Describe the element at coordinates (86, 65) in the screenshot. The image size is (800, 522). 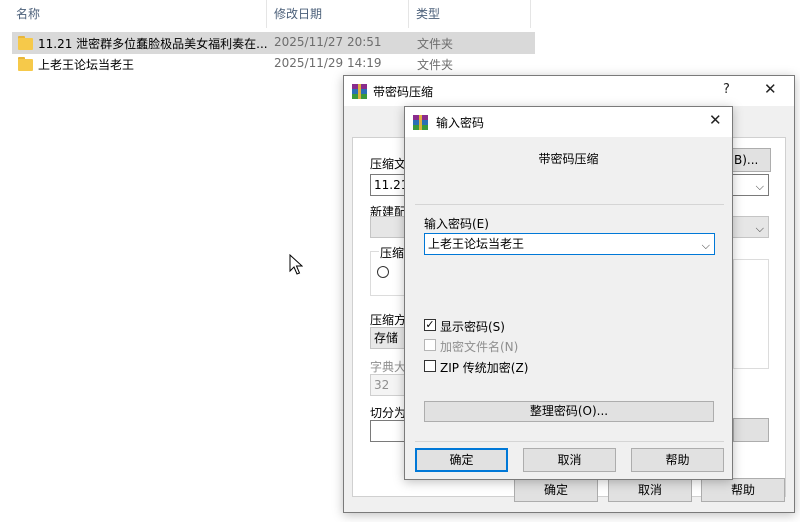
I see `file-name: 上老王论坛当老王` at that location.